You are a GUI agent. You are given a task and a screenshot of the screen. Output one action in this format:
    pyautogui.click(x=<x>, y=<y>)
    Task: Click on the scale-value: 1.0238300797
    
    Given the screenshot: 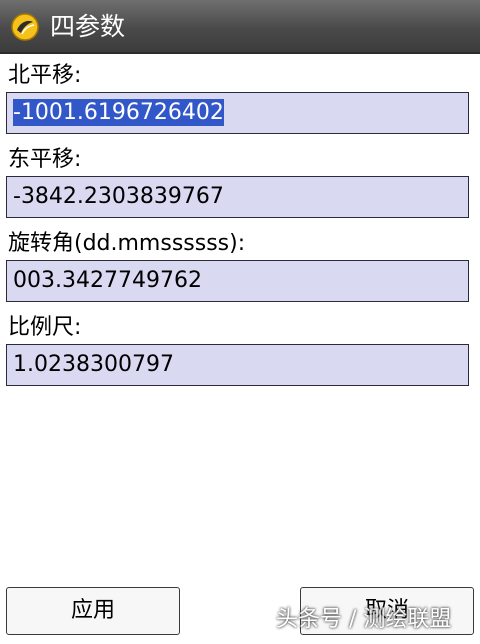 What is the action you would take?
    pyautogui.click(x=93, y=364)
    